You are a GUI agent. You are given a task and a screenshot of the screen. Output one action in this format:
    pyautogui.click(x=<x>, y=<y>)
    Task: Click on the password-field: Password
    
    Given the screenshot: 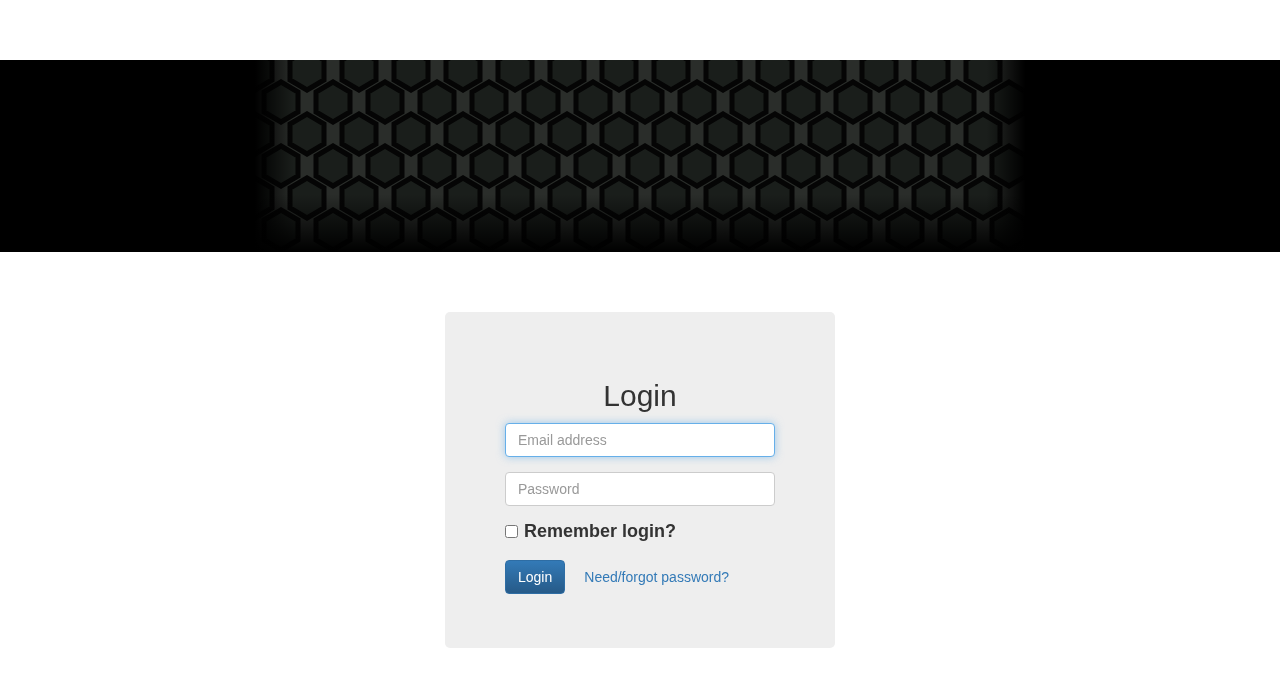 What is the action you would take?
    pyautogui.click(x=640, y=489)
    